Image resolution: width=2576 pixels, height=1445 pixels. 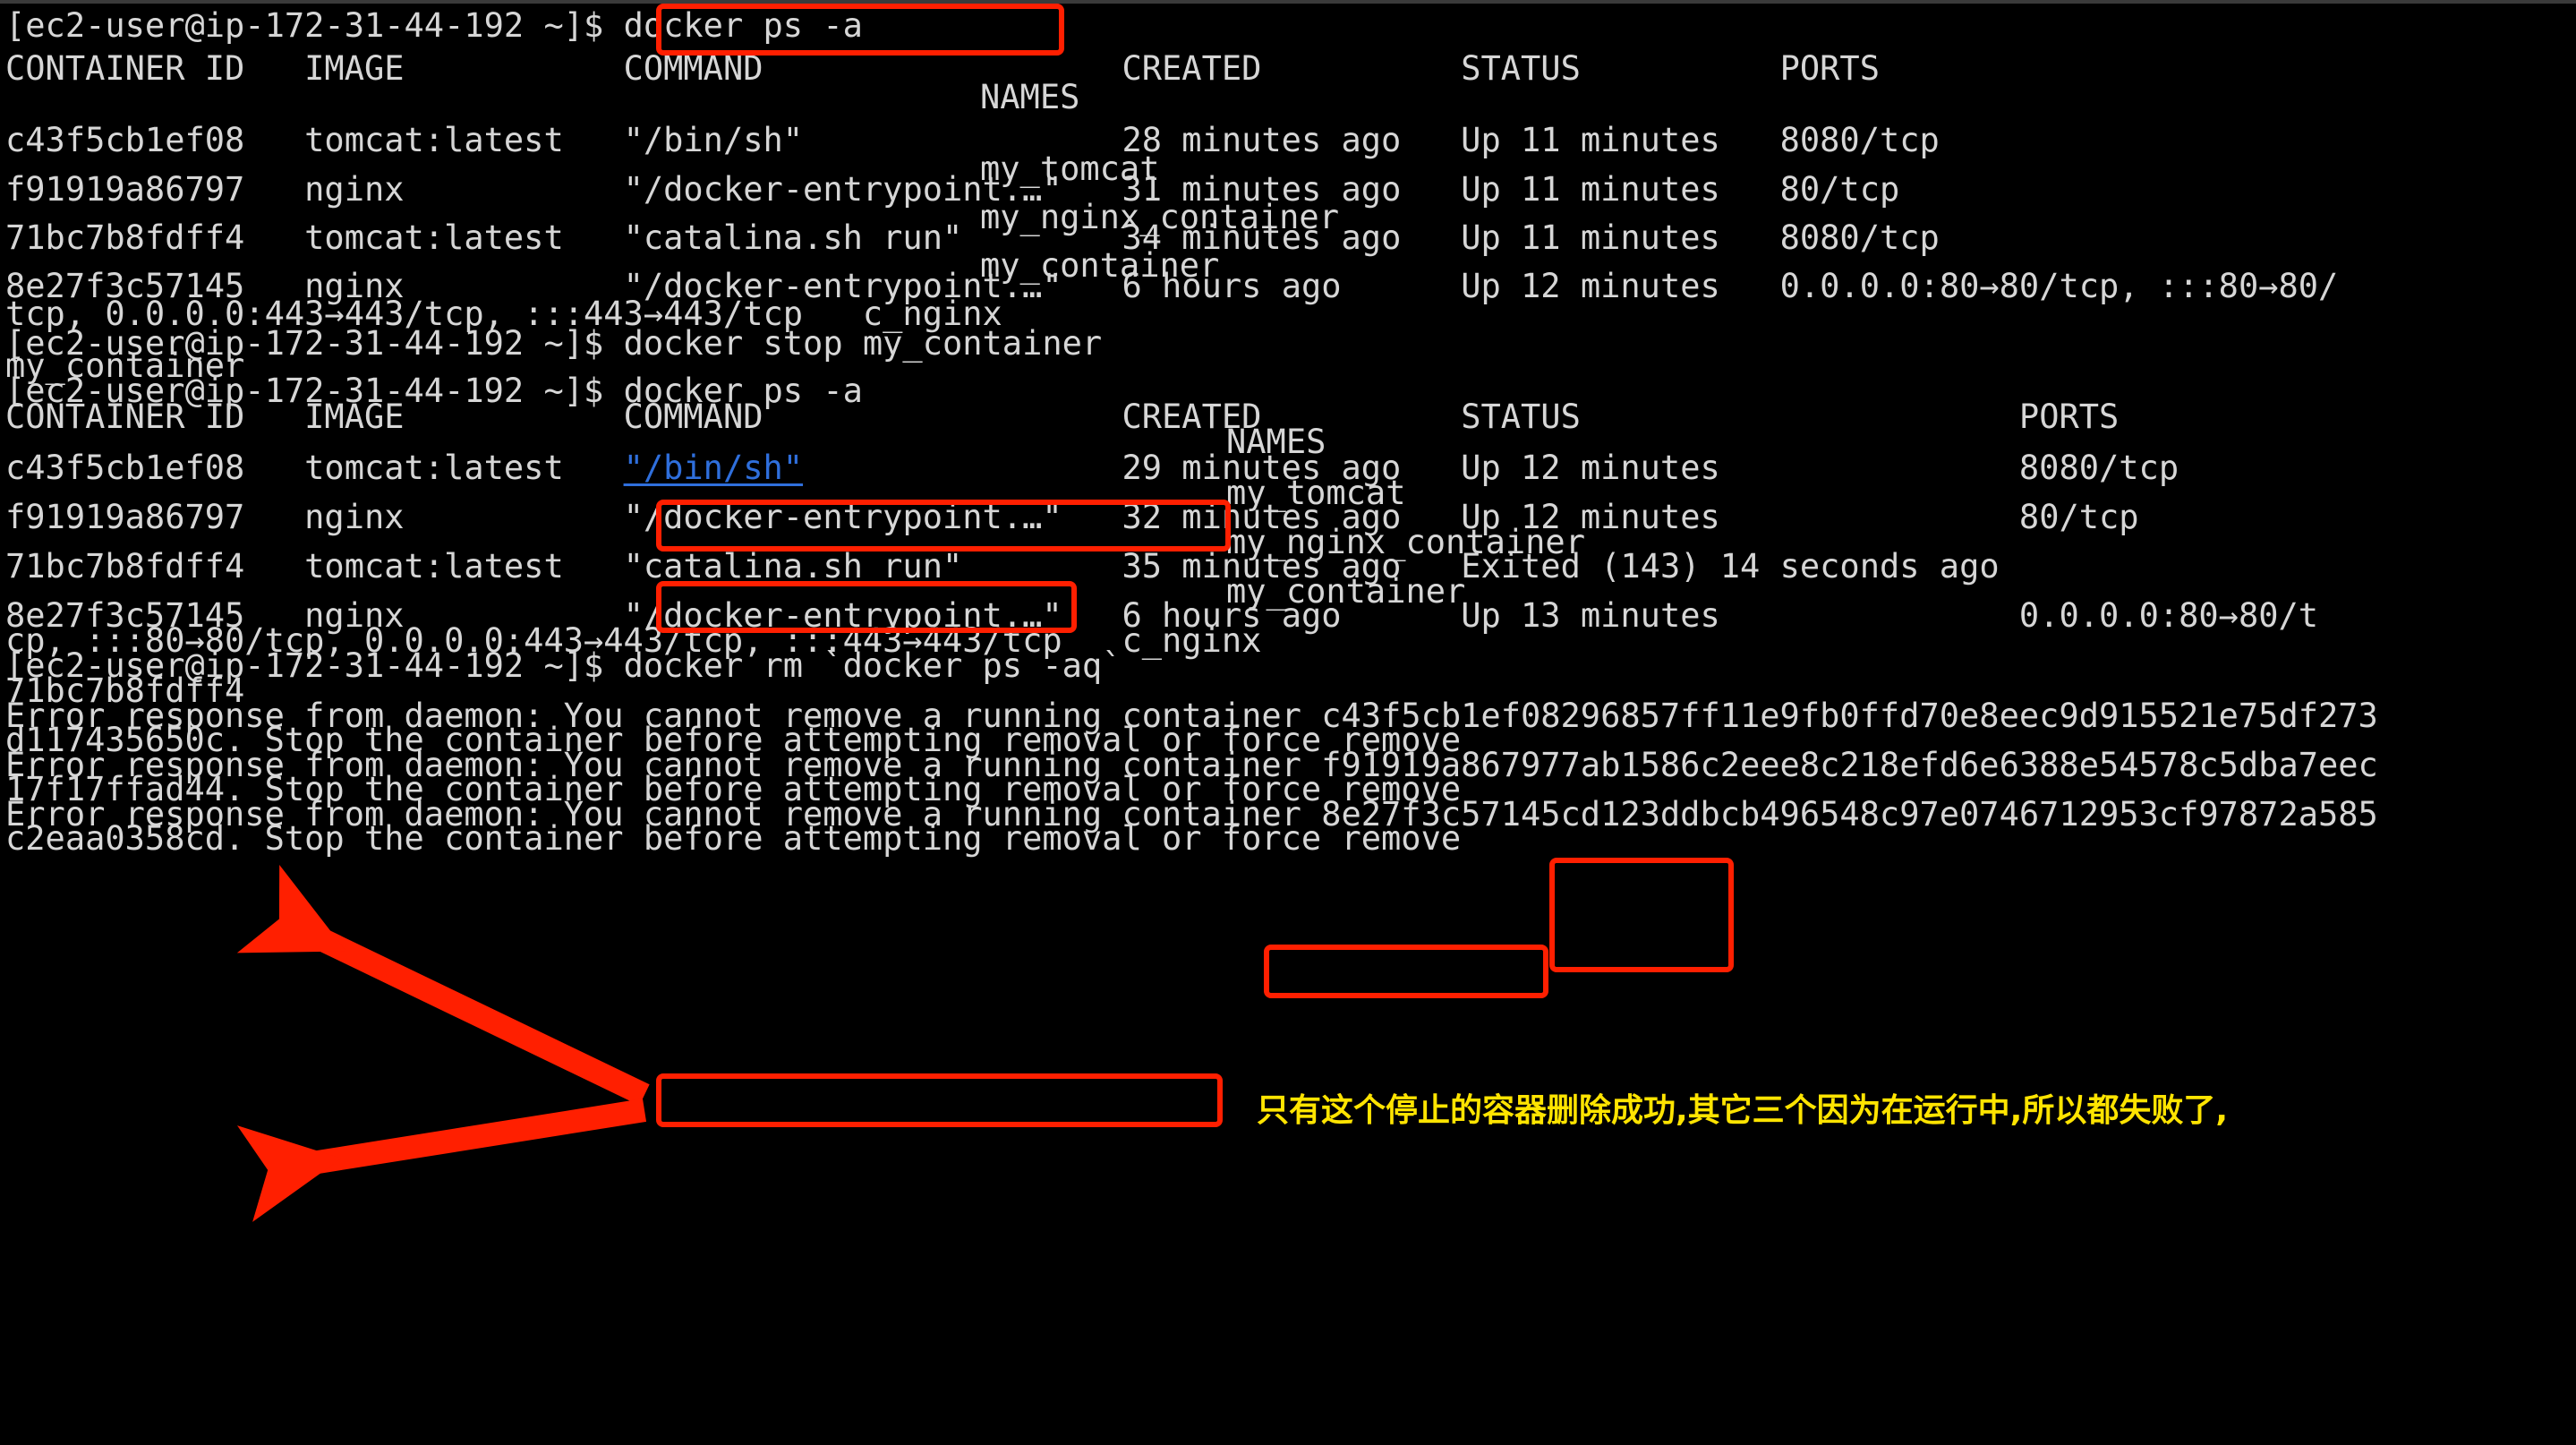 What do you see at coordinates (1232, 286) in the screenshot?
I see `cell-created: 6 hours ago` at bounding box center [1232, 286].